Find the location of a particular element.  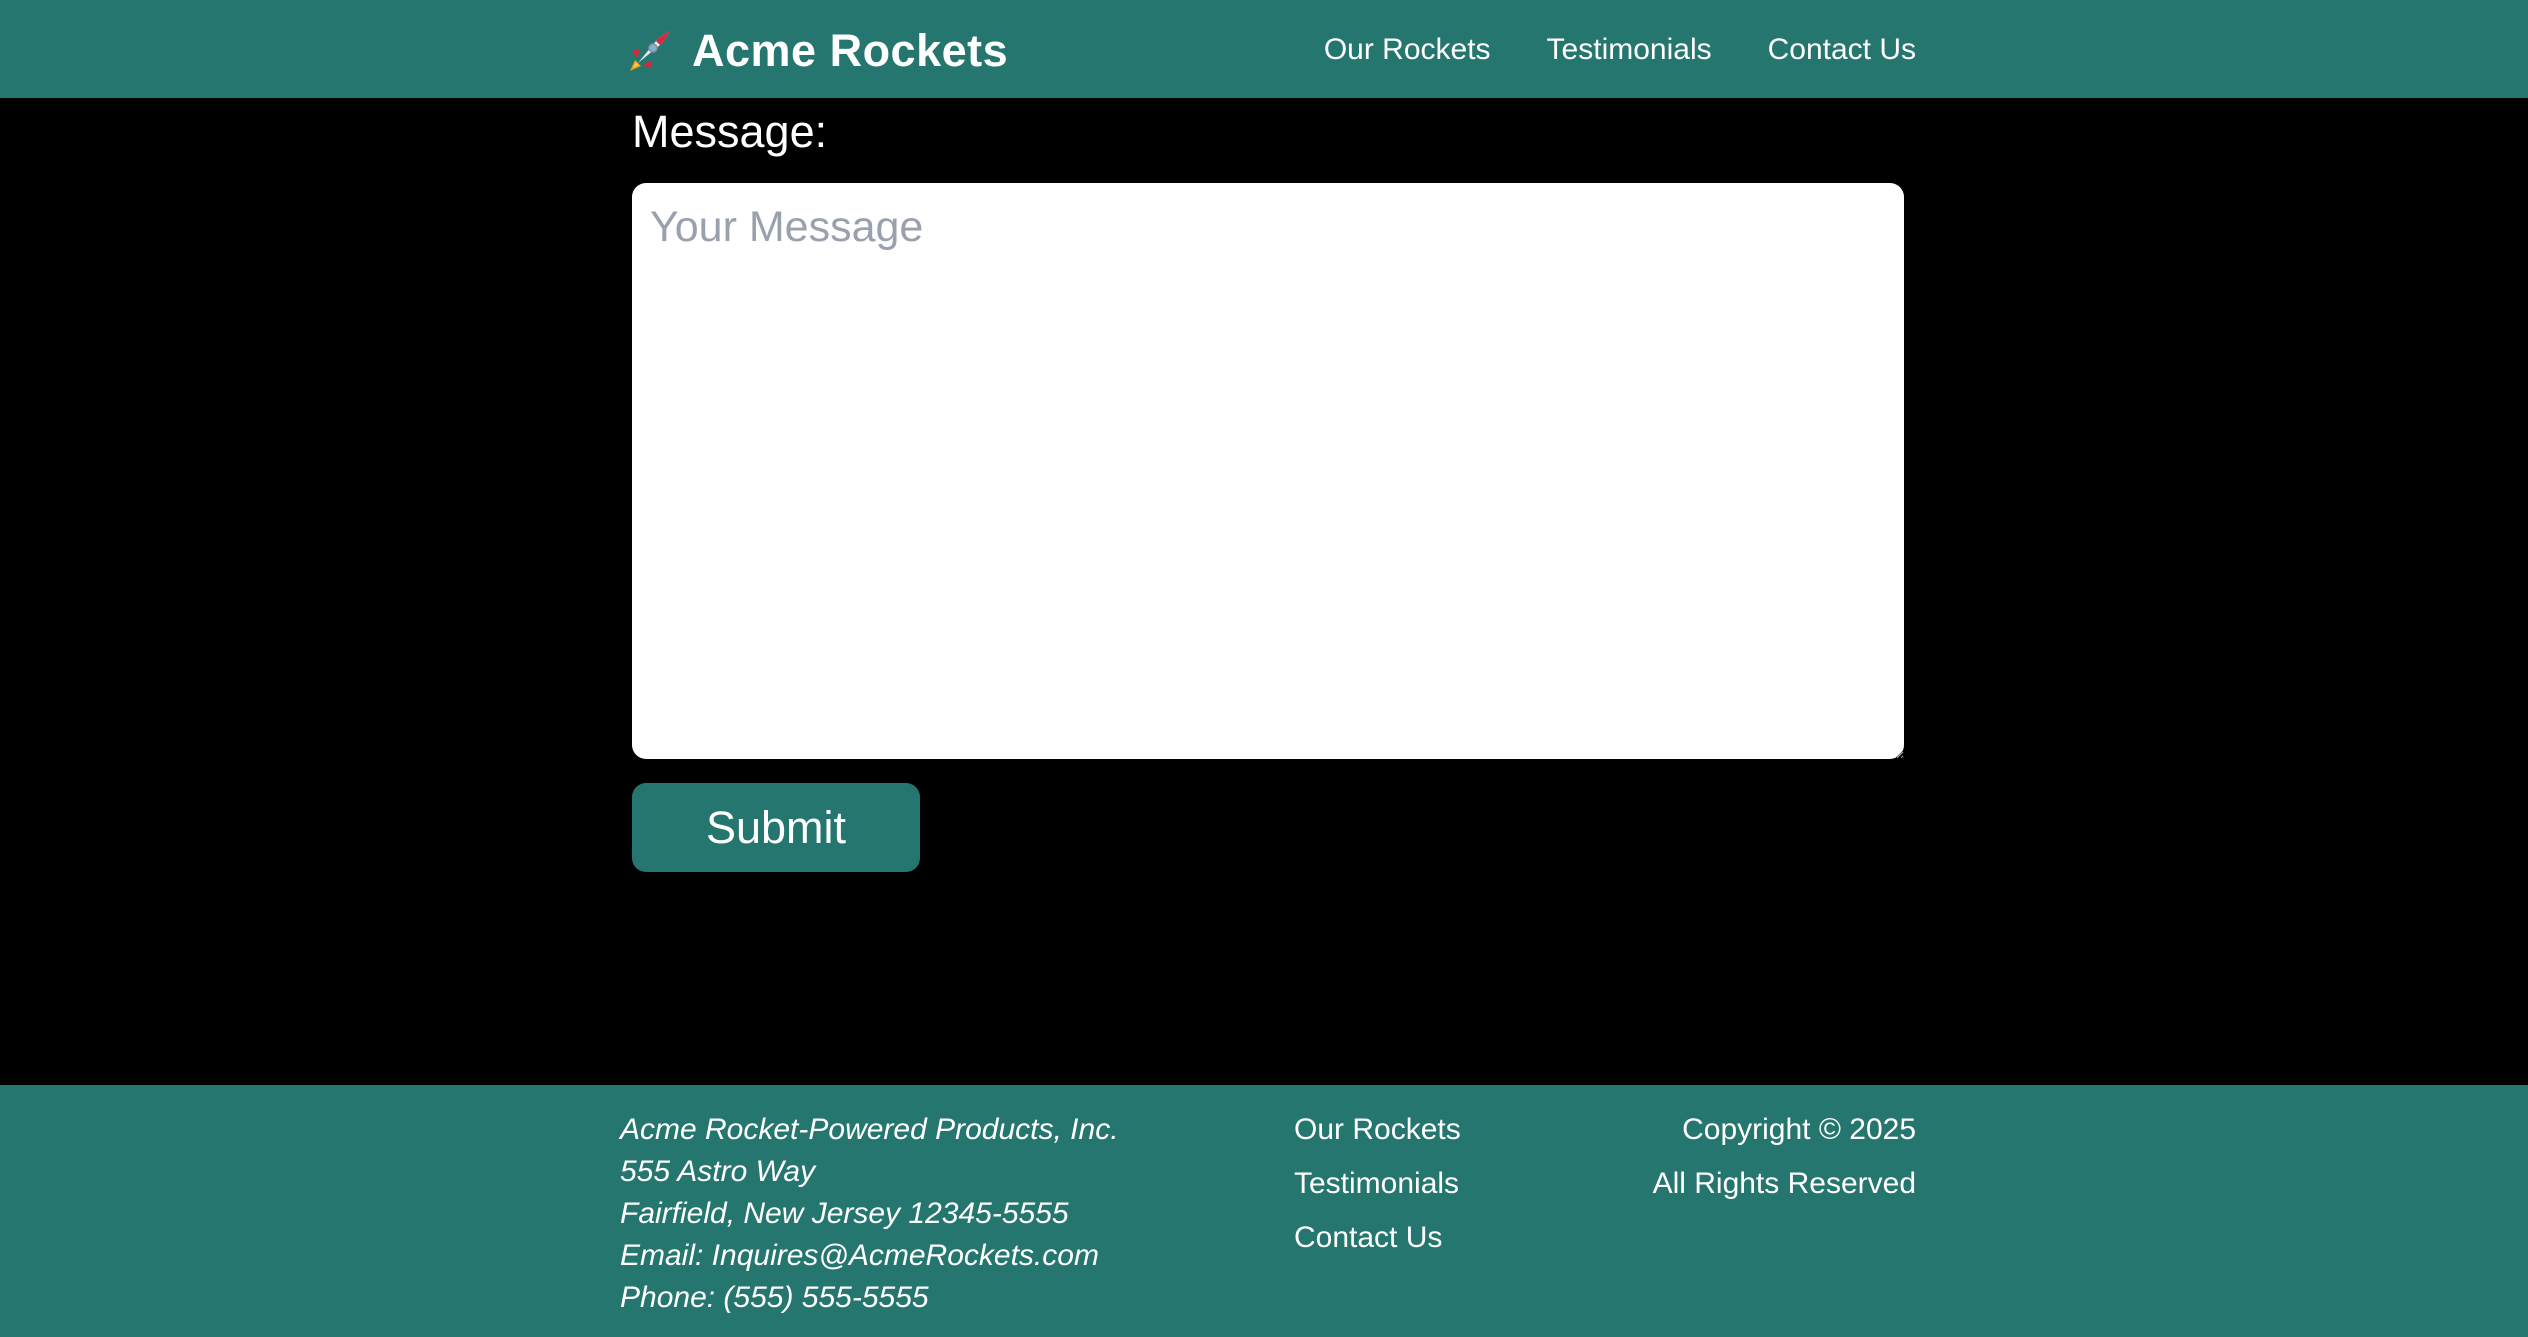

message-label: Message: is located at coordinates (730, 131).